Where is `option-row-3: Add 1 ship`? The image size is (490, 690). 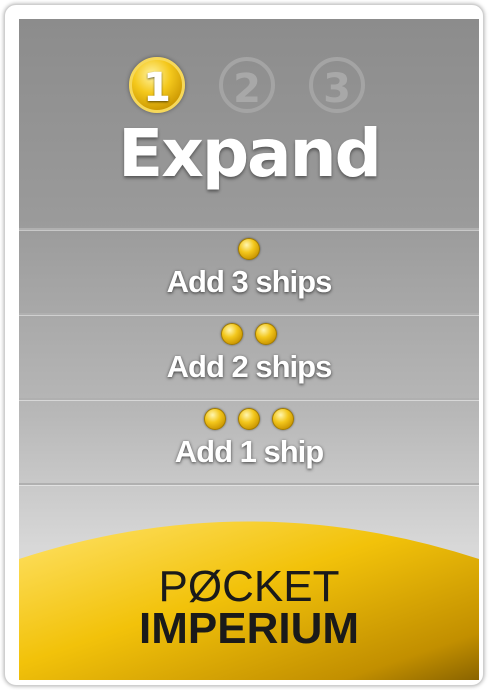 option-row-3: Add 1 ship is located at coordinates (249, 441).